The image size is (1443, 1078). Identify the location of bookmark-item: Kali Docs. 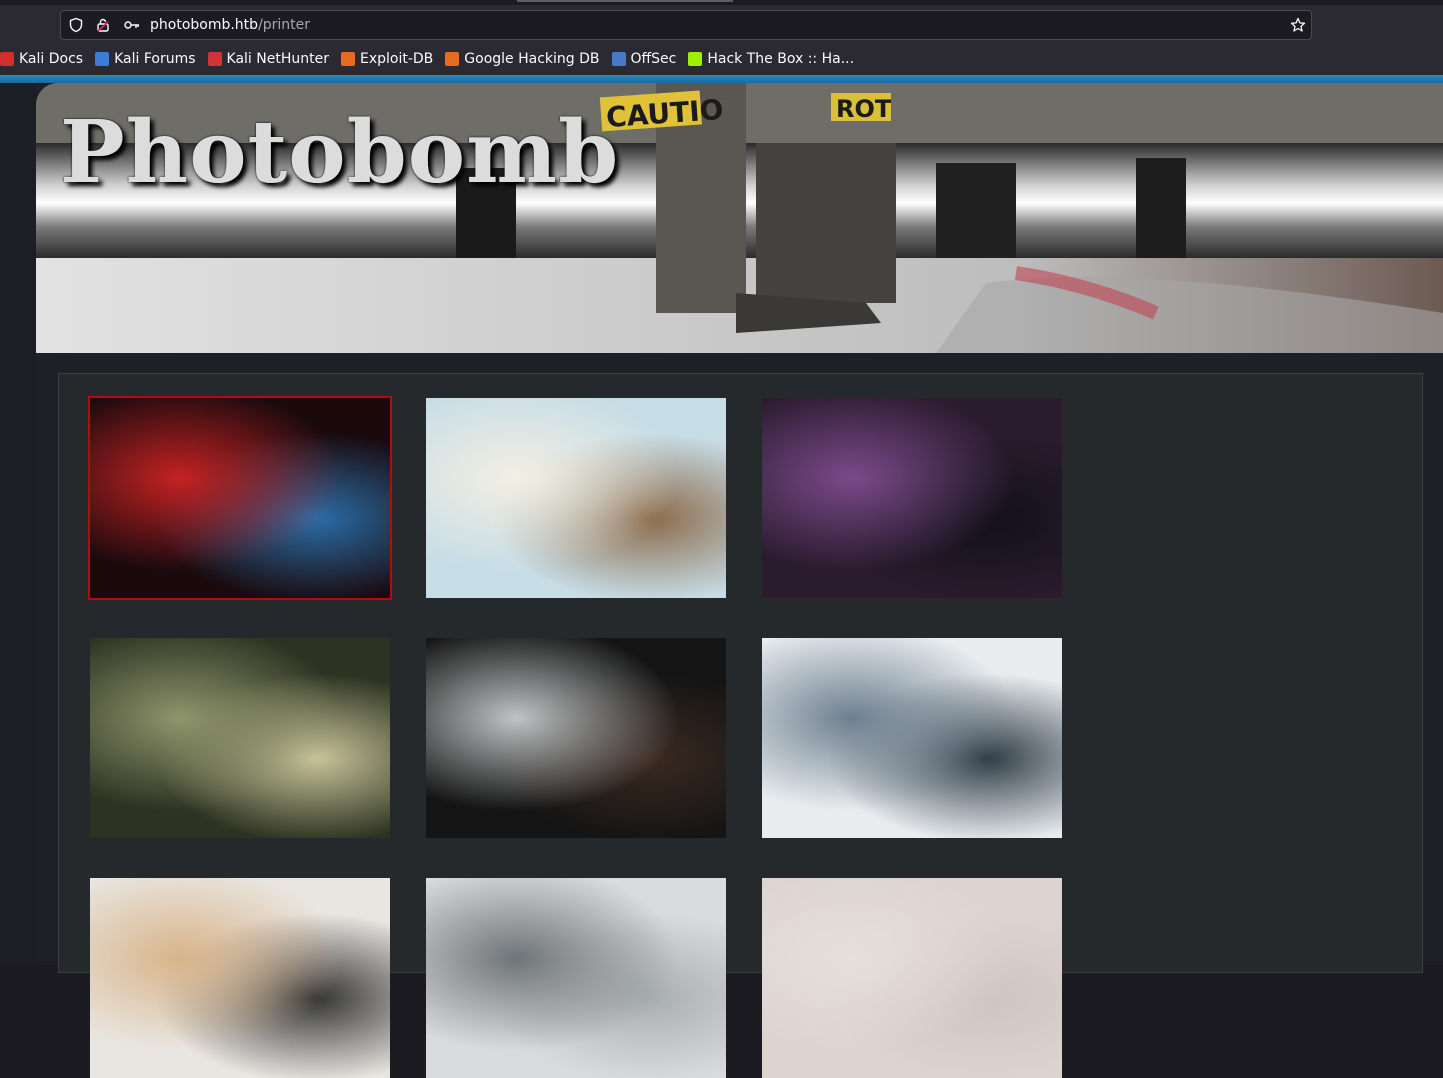
(41, 59).